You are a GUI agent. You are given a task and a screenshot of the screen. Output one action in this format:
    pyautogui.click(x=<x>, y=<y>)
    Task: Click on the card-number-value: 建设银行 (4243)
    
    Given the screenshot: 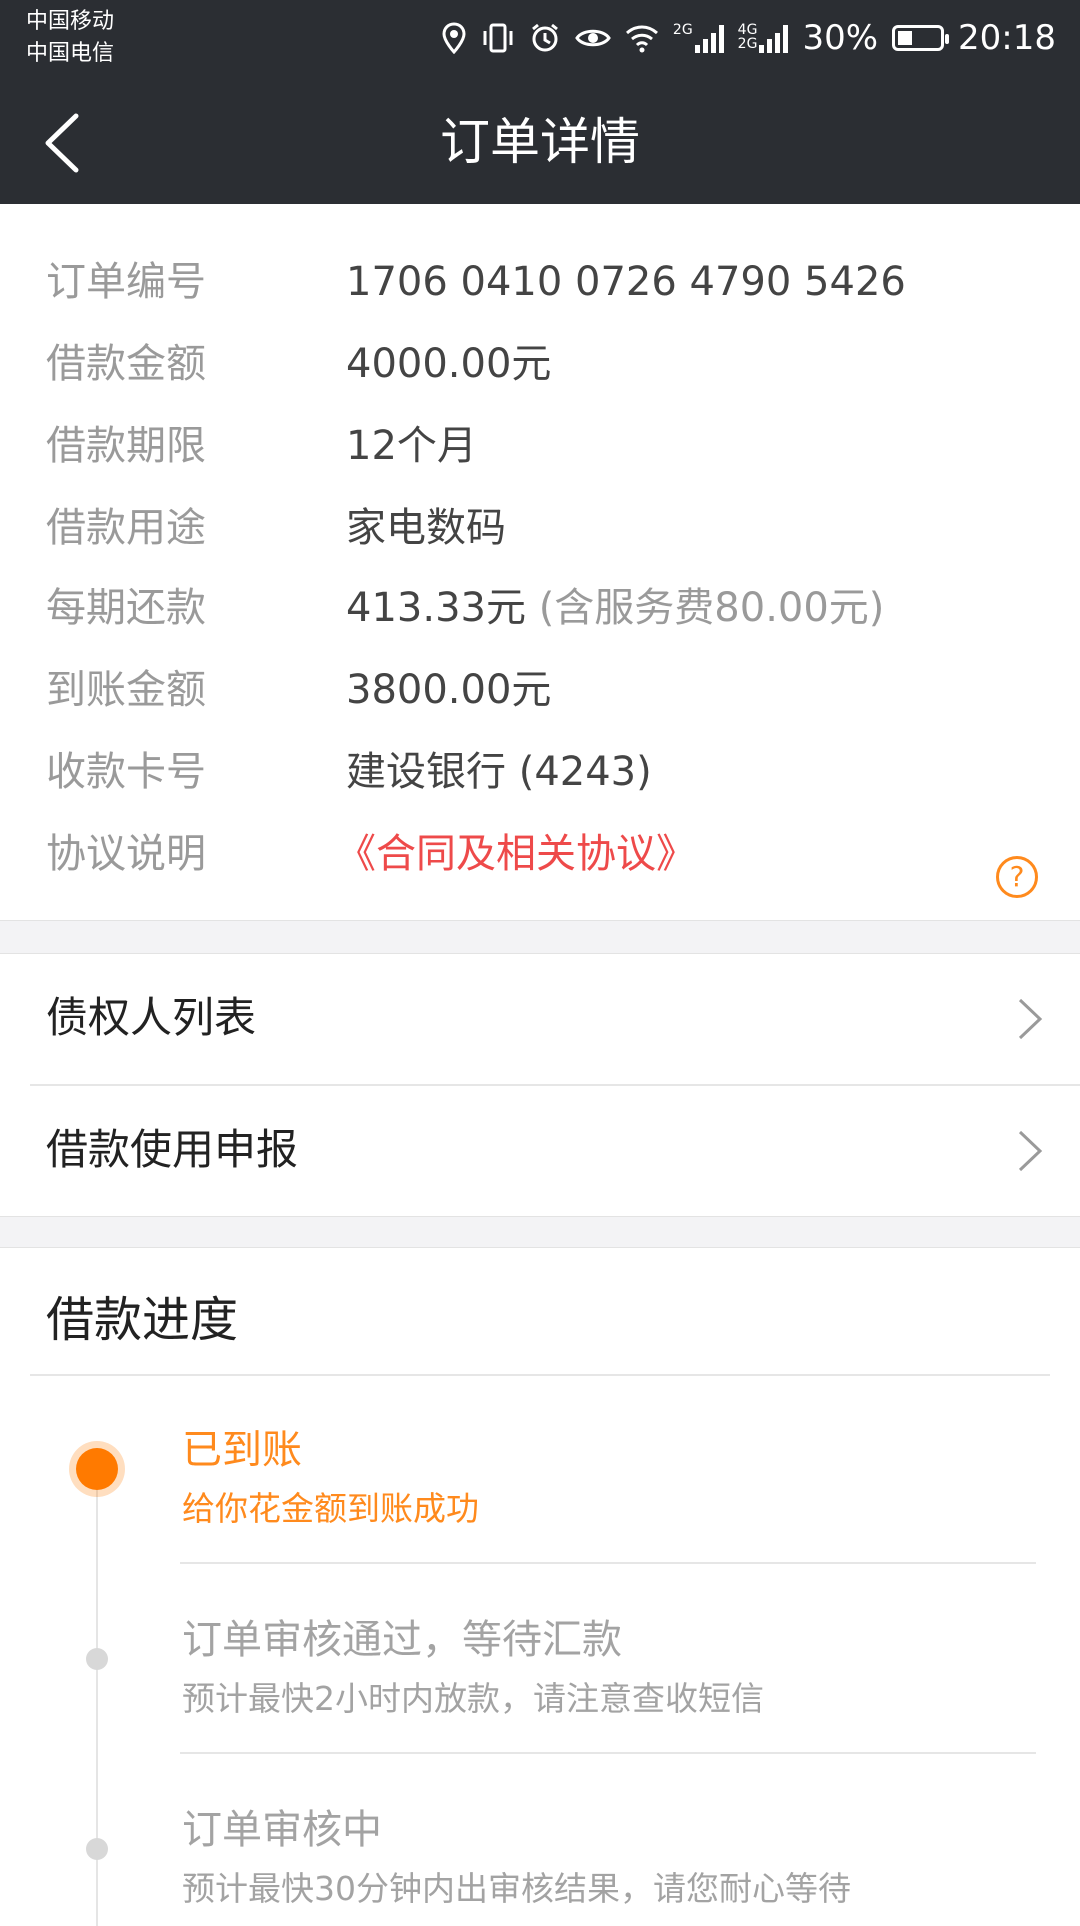 What is the action you would take?
    pyautogui.click(x=499, y=772)
    